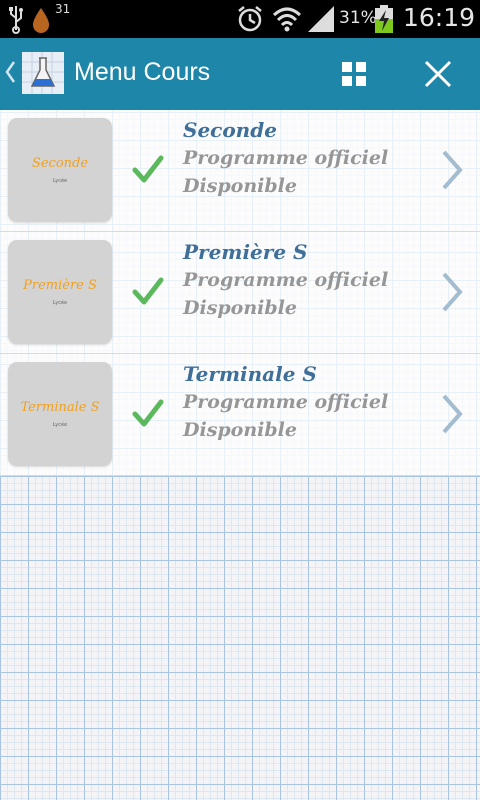 The width and height of the screenshot is (480, 800). I want to click on close-icon, so click(438, 74).